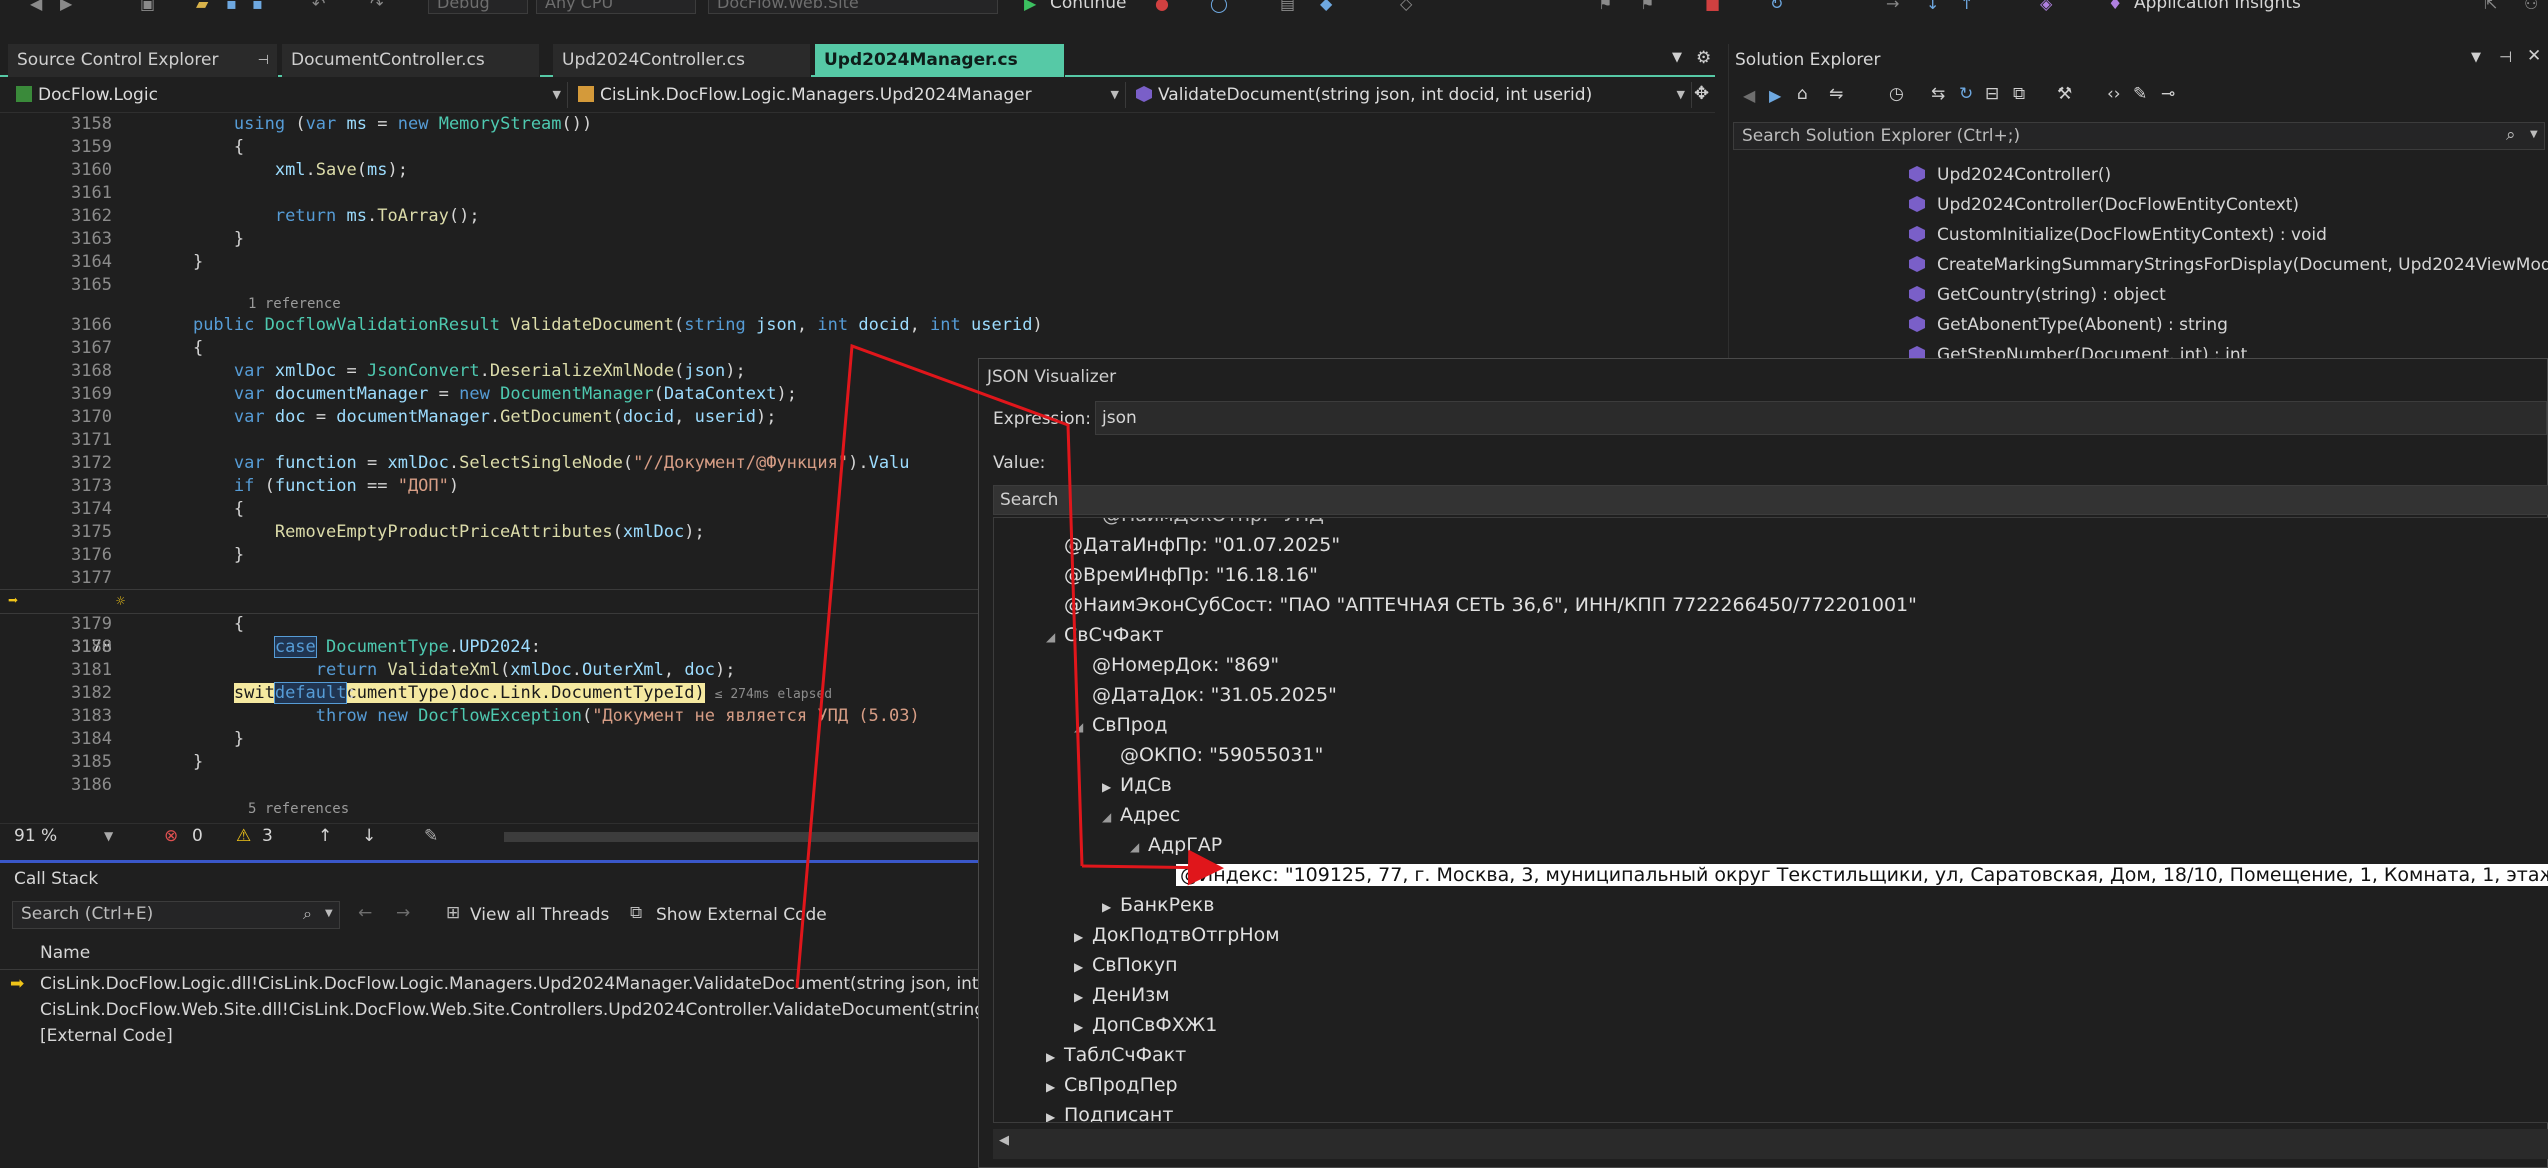  I want to click on zoom-level: 91 %, so click(35, 836).